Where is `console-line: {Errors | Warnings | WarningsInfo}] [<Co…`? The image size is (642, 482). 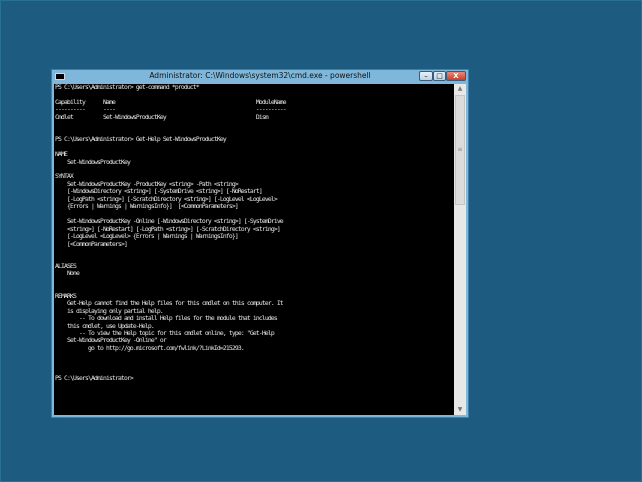 console-line: {Errors | Warnings | WarningsInfo}] [<Co… is located at coordinates (147, 206).